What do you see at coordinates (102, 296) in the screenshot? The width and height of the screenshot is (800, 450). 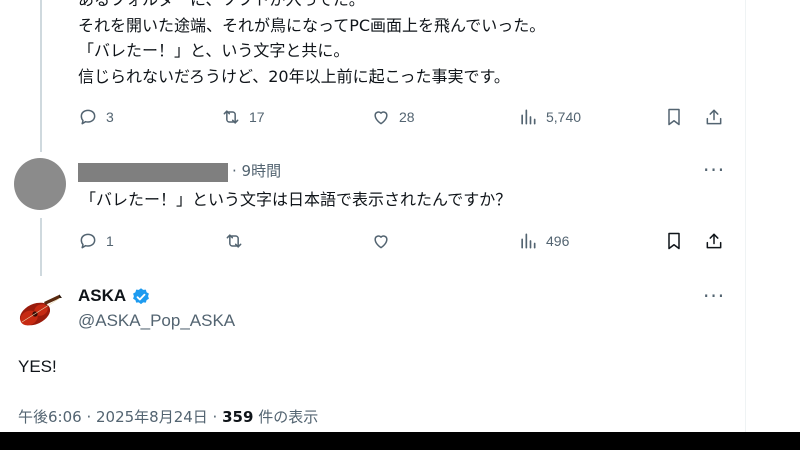 I see `author-name: ASKA` at bounding box center [102, 296].